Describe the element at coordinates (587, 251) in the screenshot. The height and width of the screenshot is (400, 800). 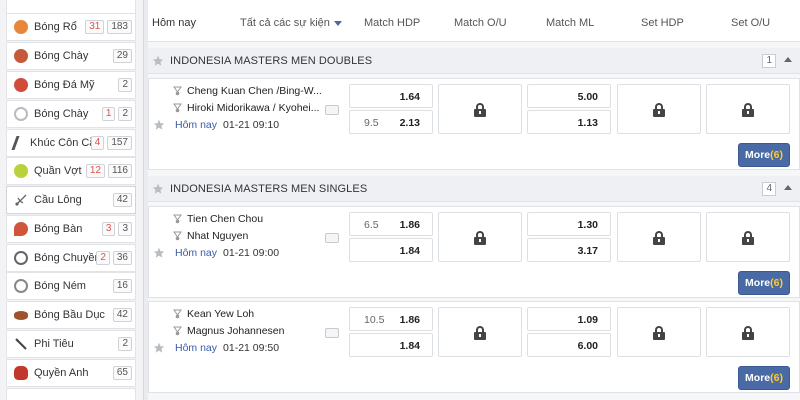
I see `odds-price: 3.17` at that location.